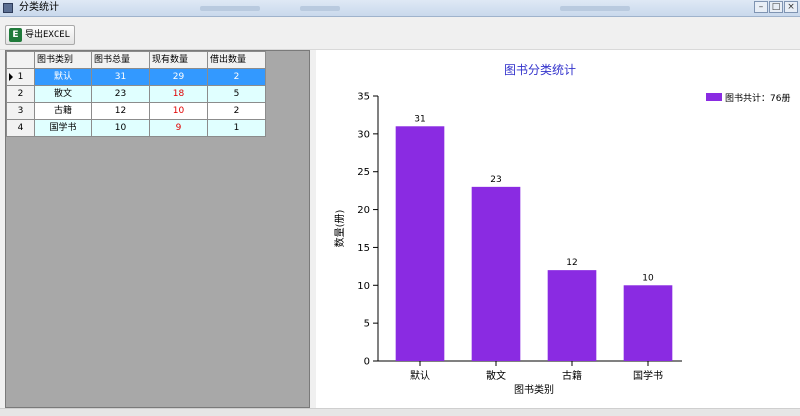 This screenshot has width=800, height=416. Describe the element at coordinates (15, 35) in the screenshot. I see `excel-icon: E` at that location.